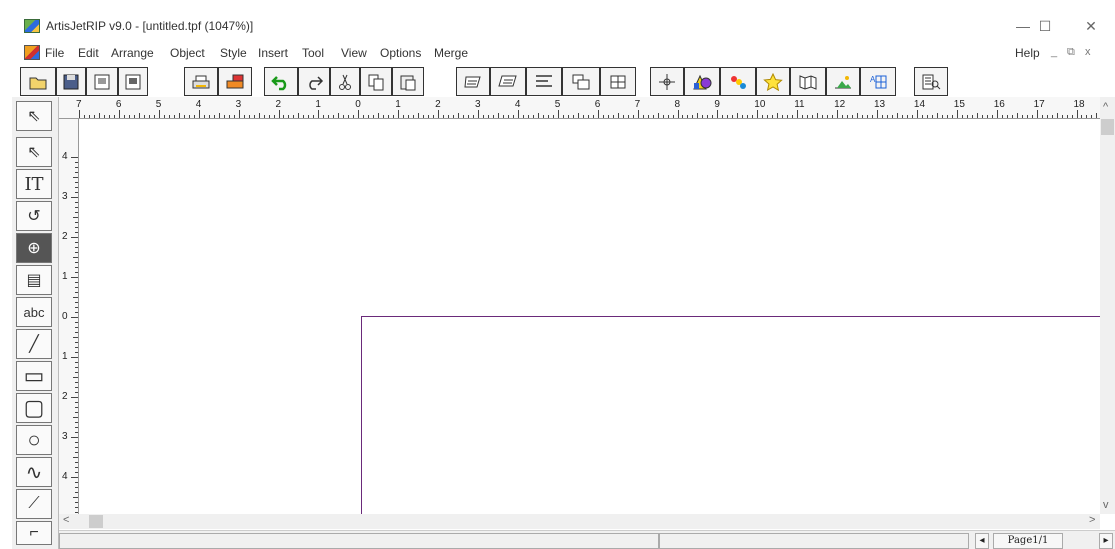 The image size is (1115, 549). I want to click on rectangle-tool: ▭, so click(34, 376).